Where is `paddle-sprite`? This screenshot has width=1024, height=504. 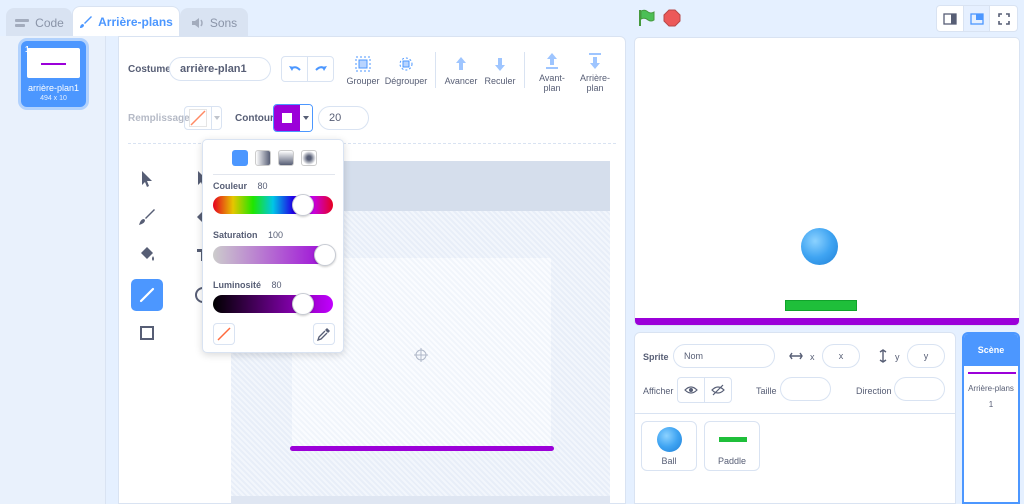
paddle-sprite is located at coordinates (821, 305).